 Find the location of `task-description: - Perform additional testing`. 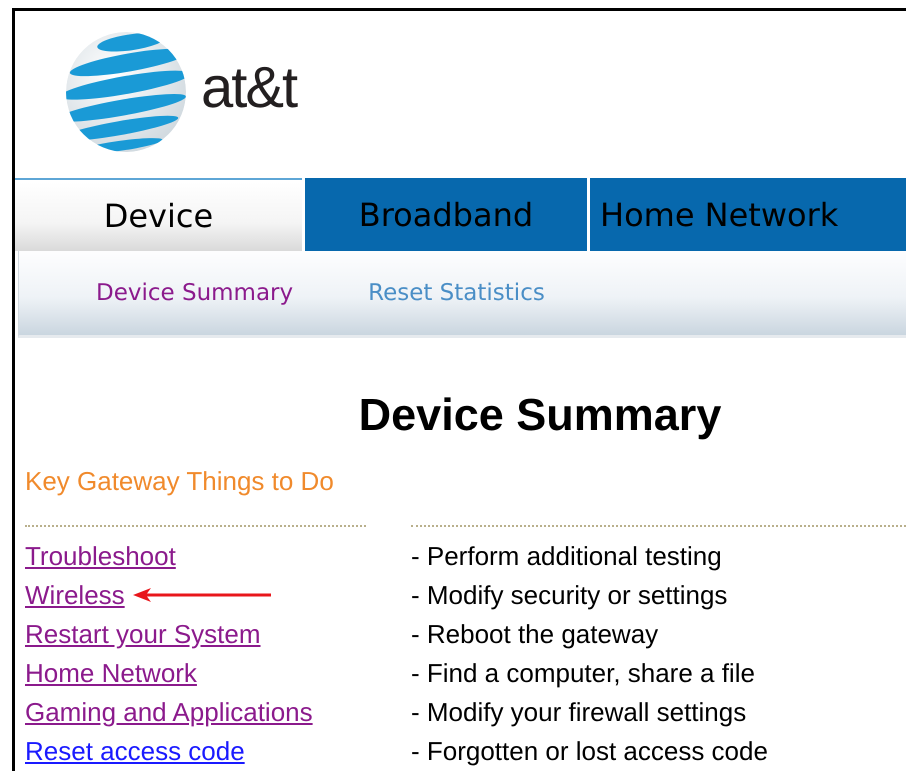

task-description: - Perform additional testing is located at coordinates (567, 556).